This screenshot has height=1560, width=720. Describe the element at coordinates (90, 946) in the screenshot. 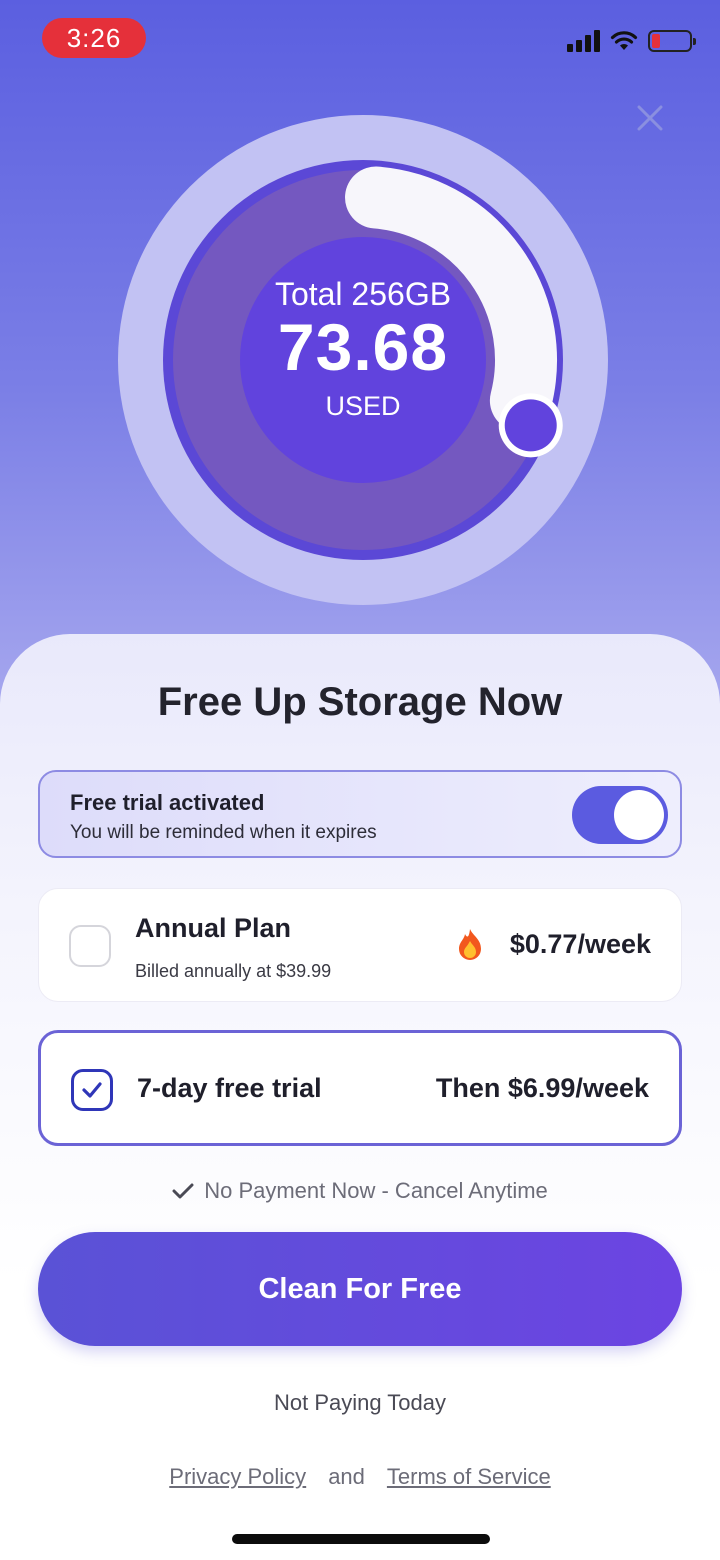

I see `annual-plan-checkbox` at that location.